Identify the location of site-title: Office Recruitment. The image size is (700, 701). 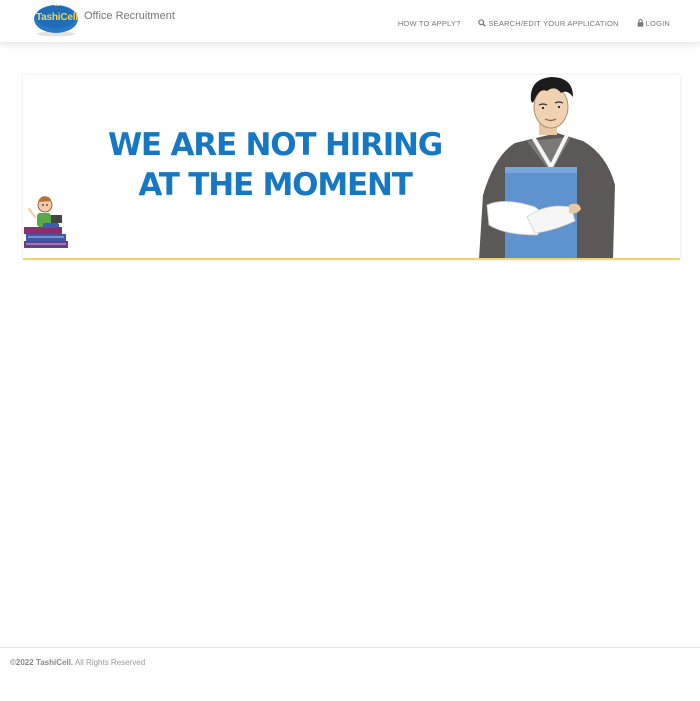
(129, 16).